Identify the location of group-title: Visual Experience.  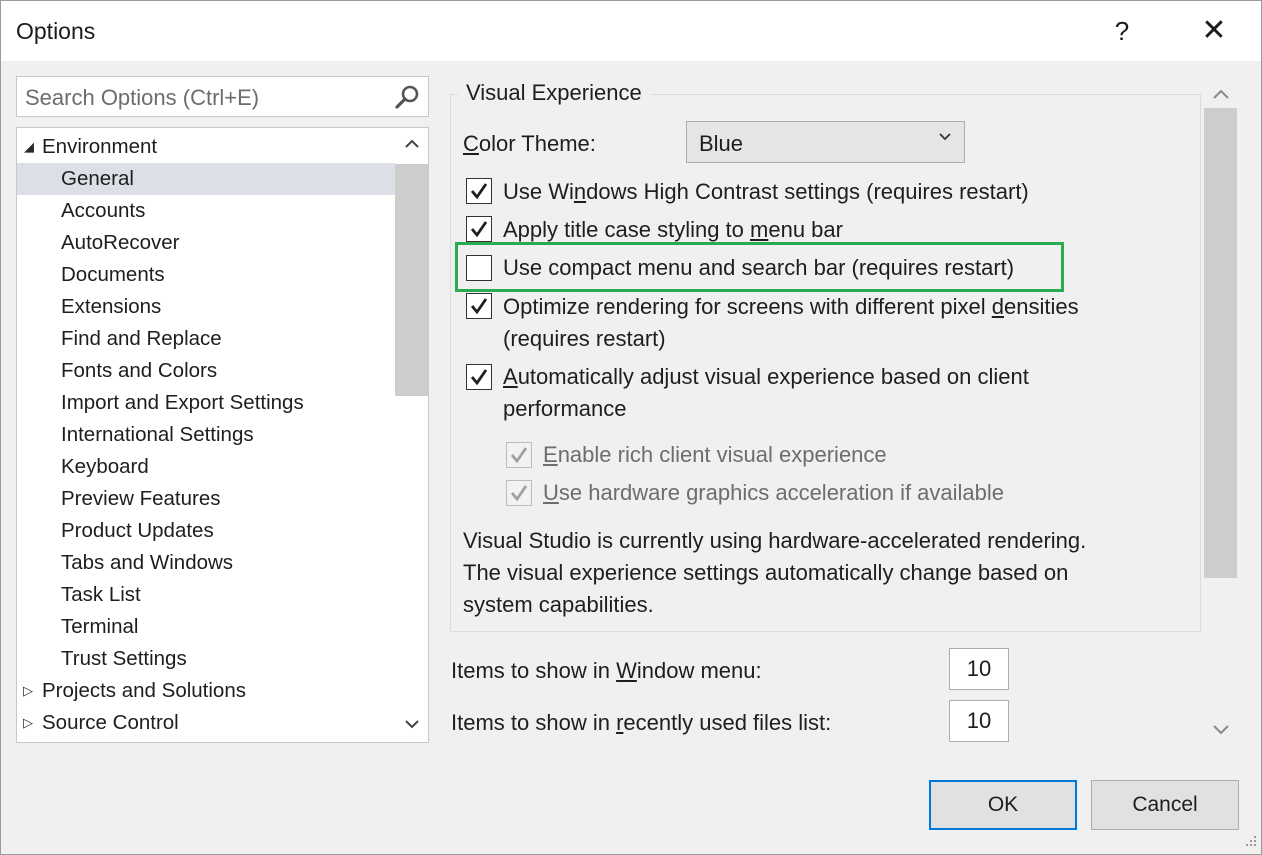
(554, 93).